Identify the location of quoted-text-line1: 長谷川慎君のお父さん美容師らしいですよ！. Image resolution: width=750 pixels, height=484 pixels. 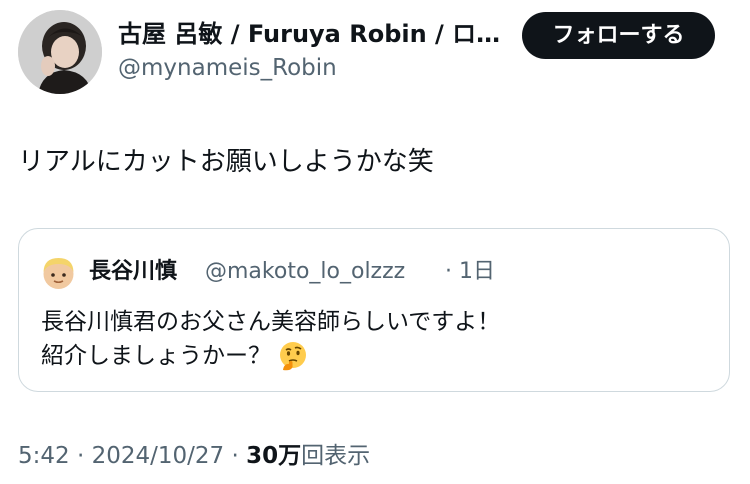
(271, 322).